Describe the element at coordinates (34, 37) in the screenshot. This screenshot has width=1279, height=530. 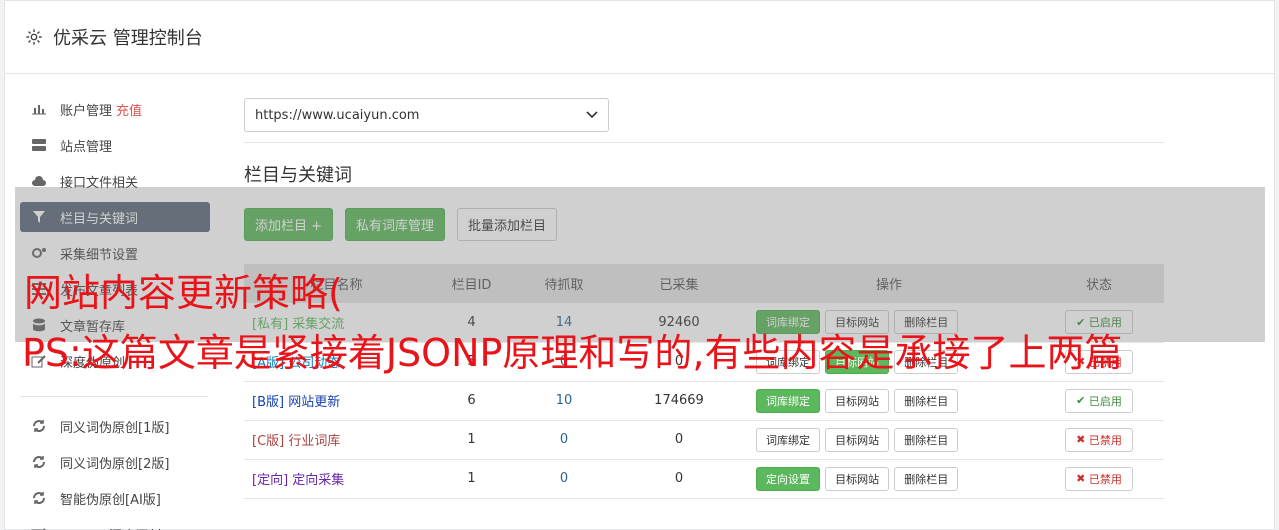
I see `gear-icon` at that location.